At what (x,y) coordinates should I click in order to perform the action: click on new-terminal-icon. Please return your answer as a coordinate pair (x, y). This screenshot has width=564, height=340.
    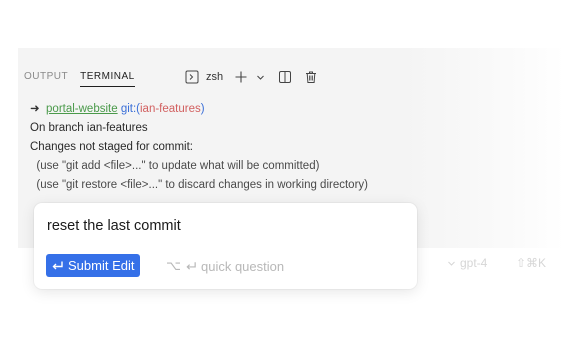
    Looking at the image, I should click on (241, 77).